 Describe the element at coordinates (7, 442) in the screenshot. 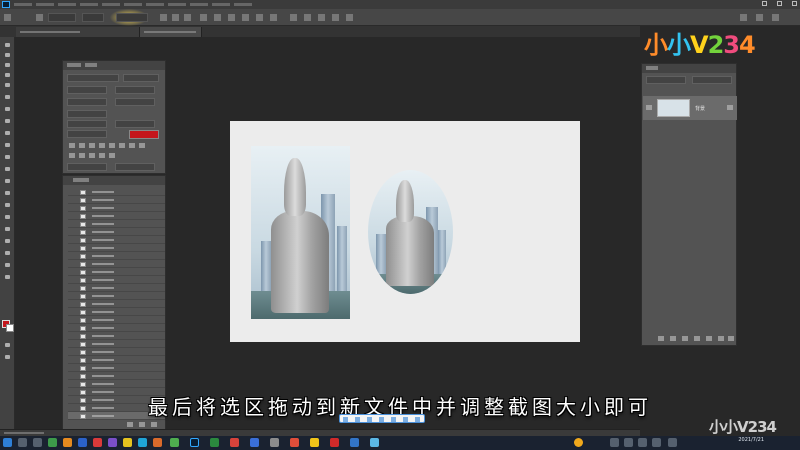

I see `windows-start-icon` at that location.